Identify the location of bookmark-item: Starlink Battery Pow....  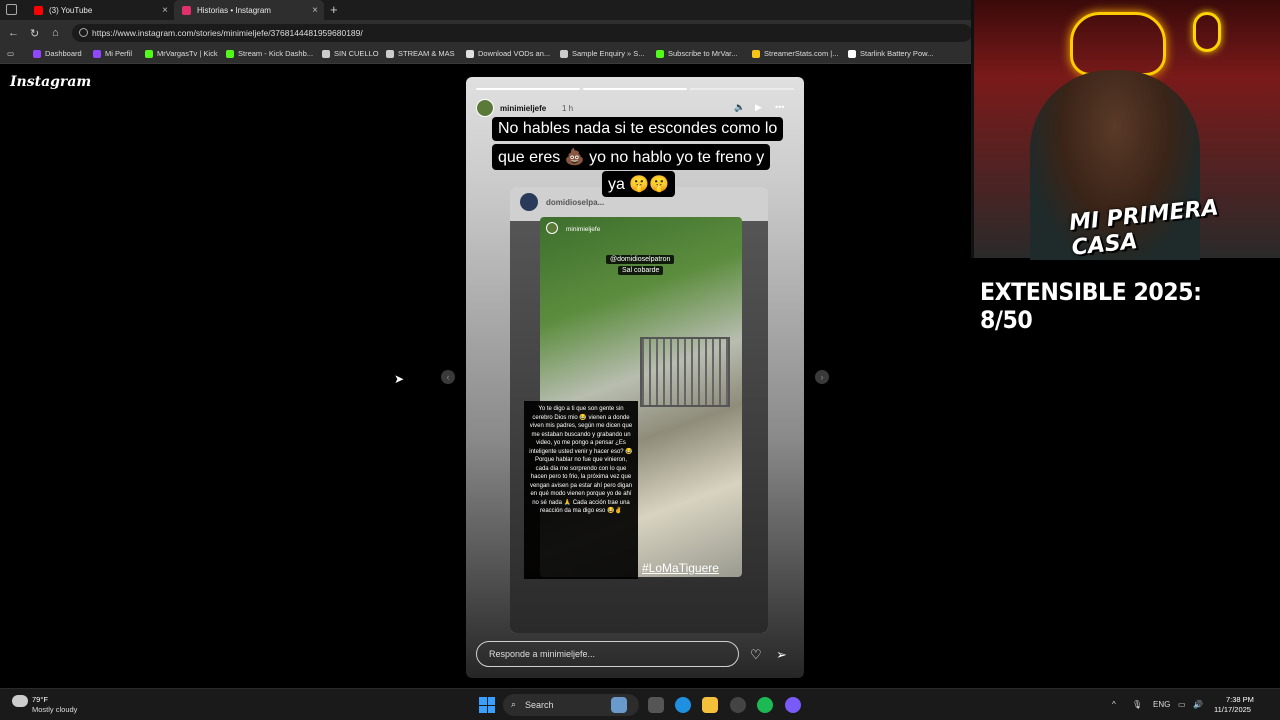
(890, 53).